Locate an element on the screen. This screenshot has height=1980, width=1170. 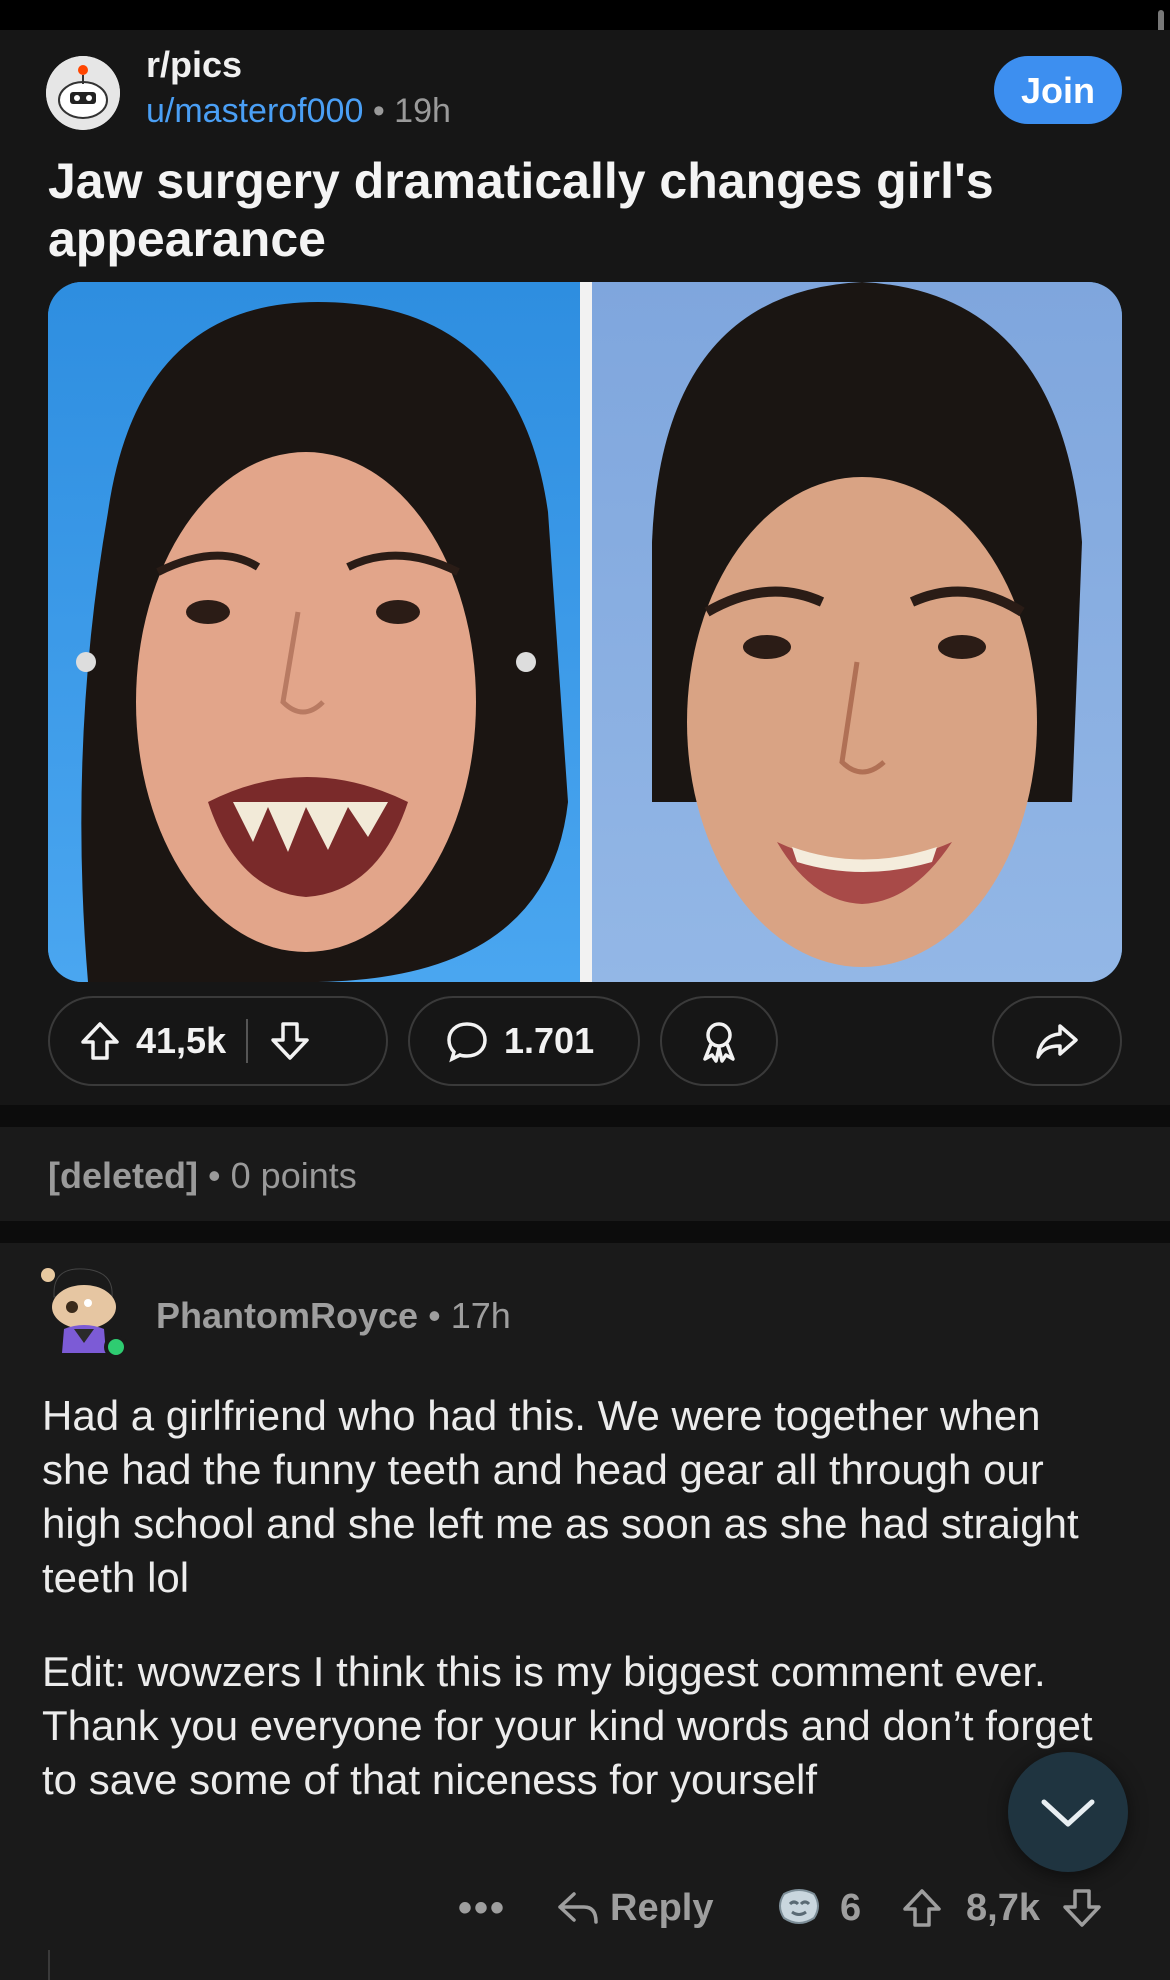
comment-vote-count: 8,7k is located at coordinates (1003, 1907).